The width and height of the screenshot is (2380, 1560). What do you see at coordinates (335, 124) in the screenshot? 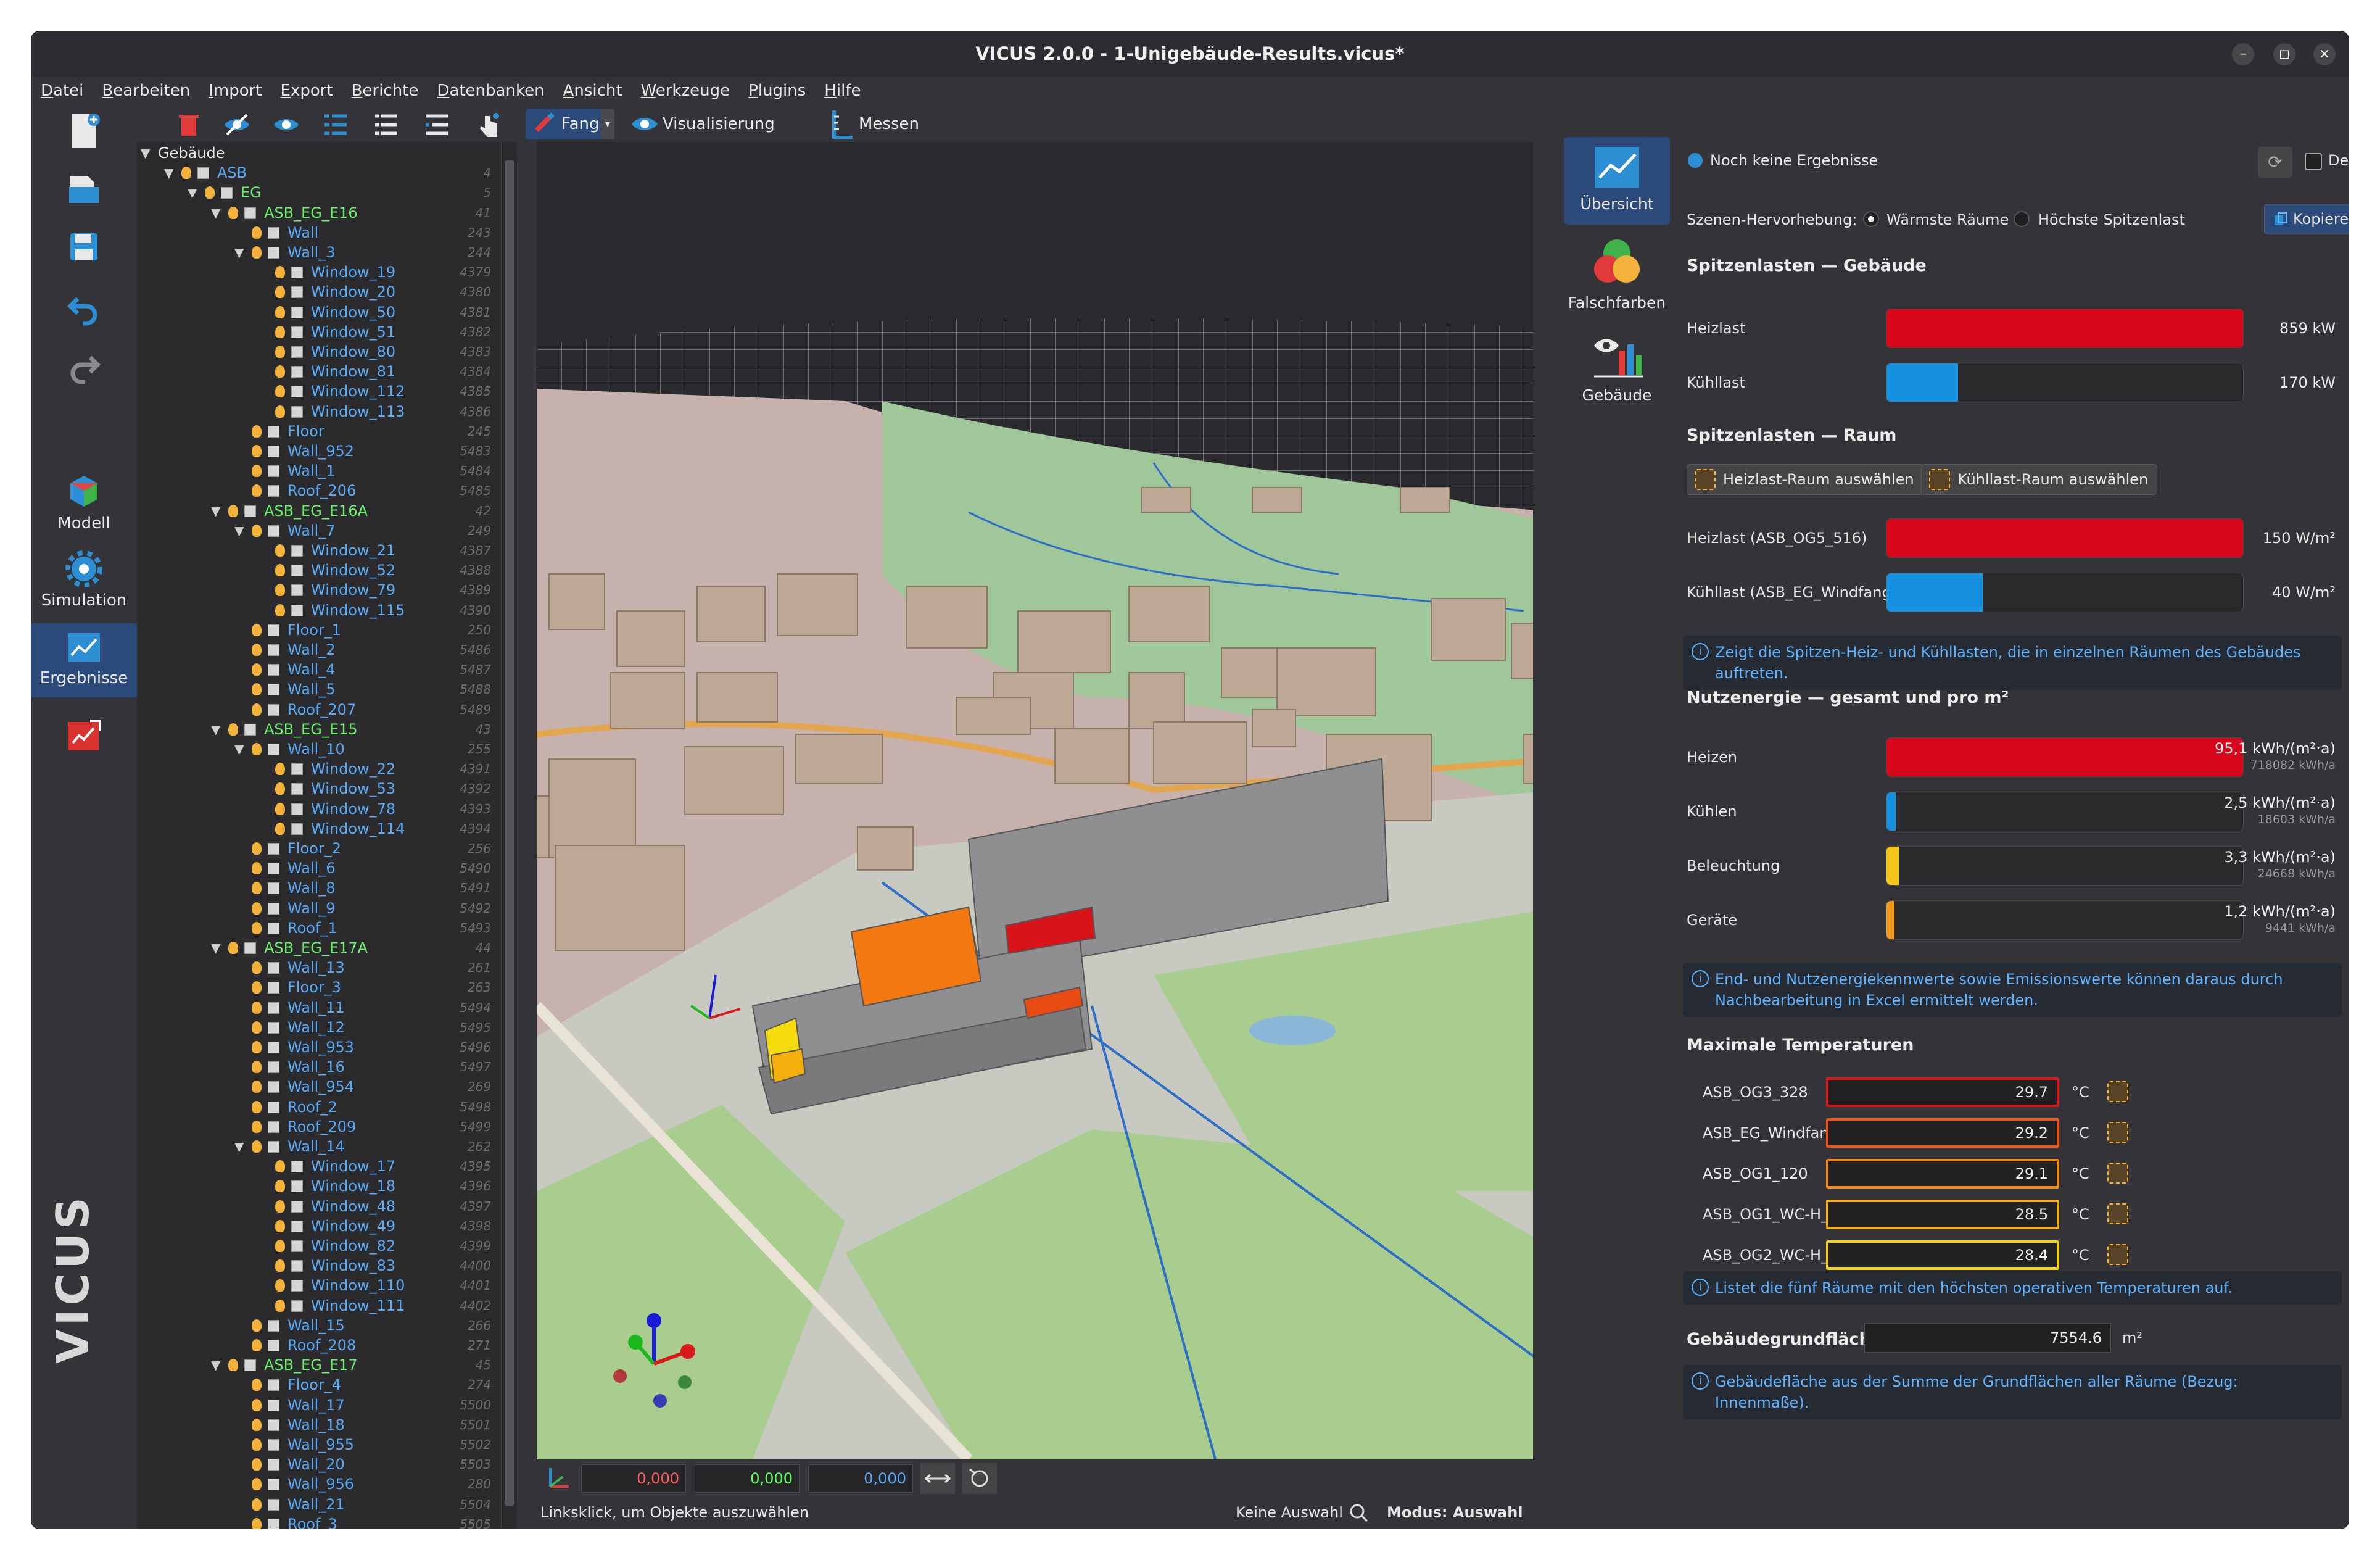
I see `select-all-icon` at bounding box center [335, 124].